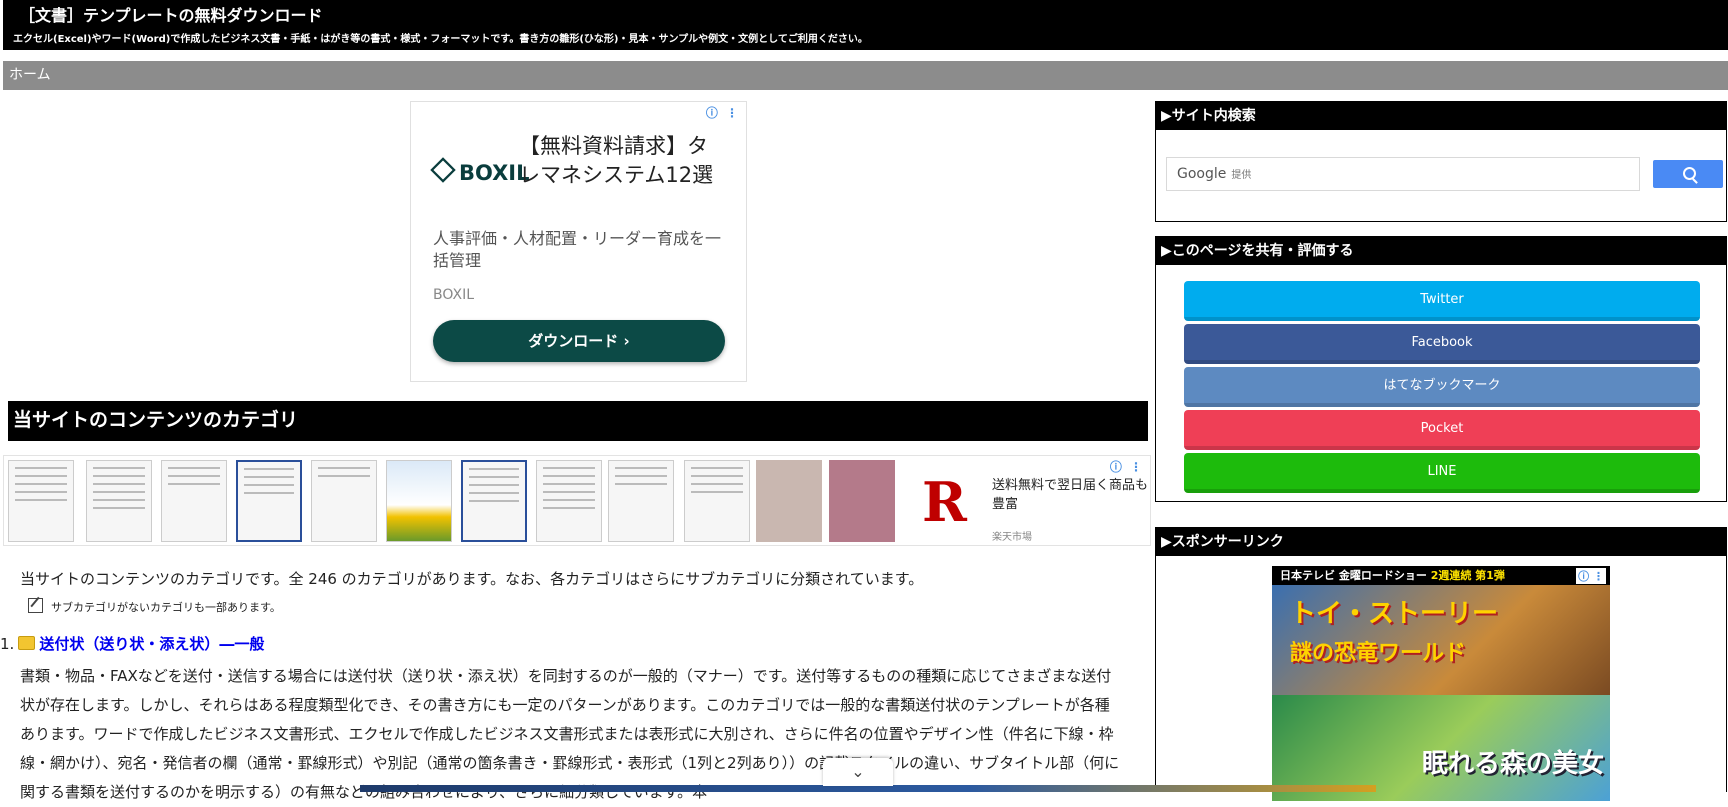 The height and width of the screenshot is (807, 1728). I want to click on twitter-share-button: Twitter, so click(1442, 301).